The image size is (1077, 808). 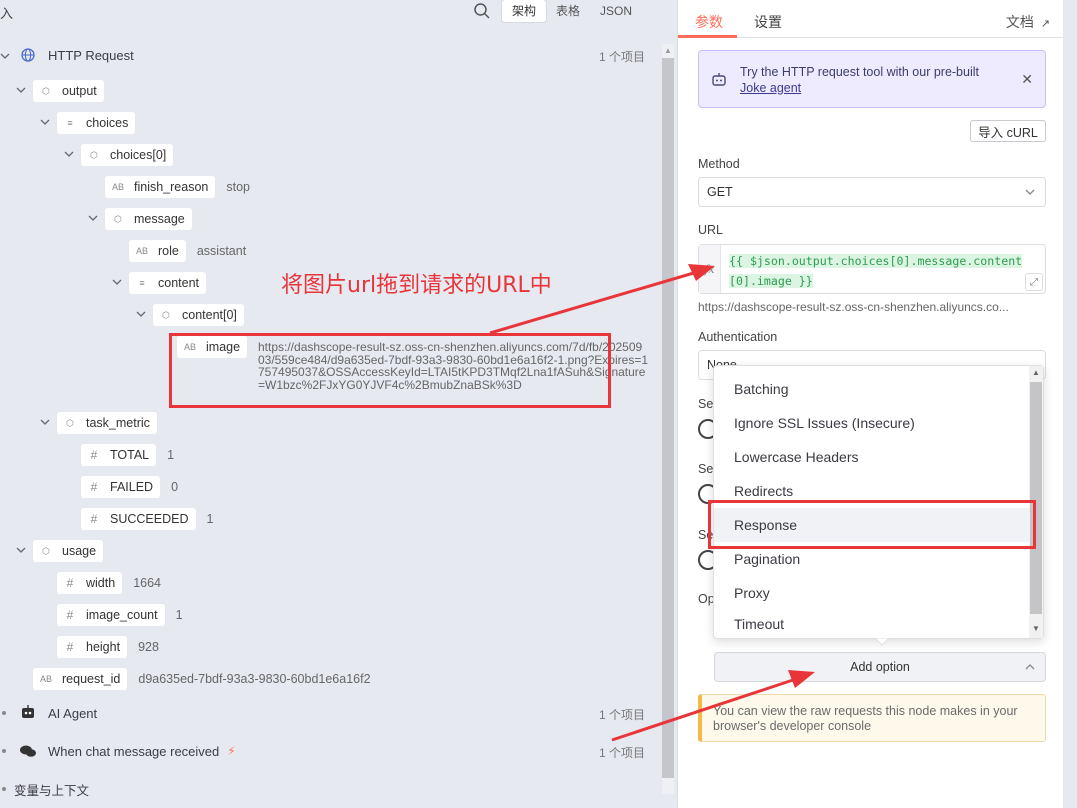 I want to click on dropdown-scroll-thumb, so click(x=1036, y=498).